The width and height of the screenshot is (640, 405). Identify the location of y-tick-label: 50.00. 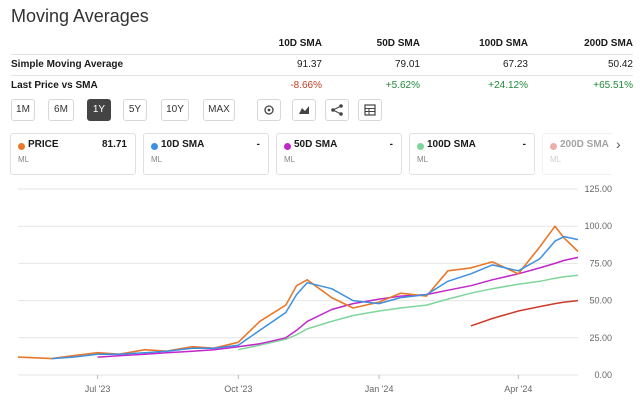
(600, 301).